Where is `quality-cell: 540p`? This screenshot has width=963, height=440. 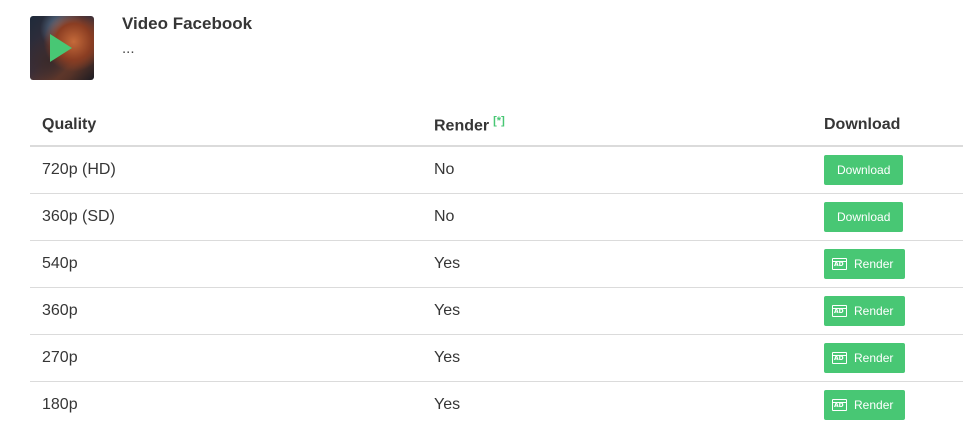
quality-cell: 540p is located at coordinates (226, 264).